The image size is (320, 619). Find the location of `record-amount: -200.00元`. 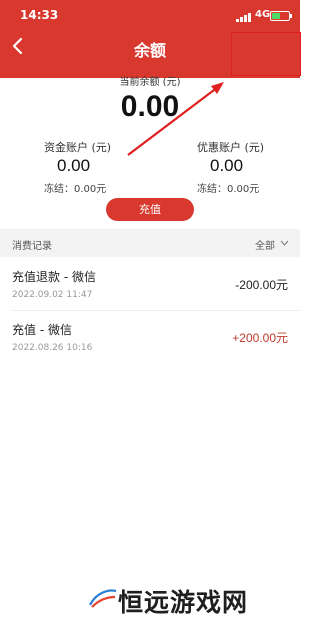

record-amount: -200.00元 is located at coordinates (261, 285).